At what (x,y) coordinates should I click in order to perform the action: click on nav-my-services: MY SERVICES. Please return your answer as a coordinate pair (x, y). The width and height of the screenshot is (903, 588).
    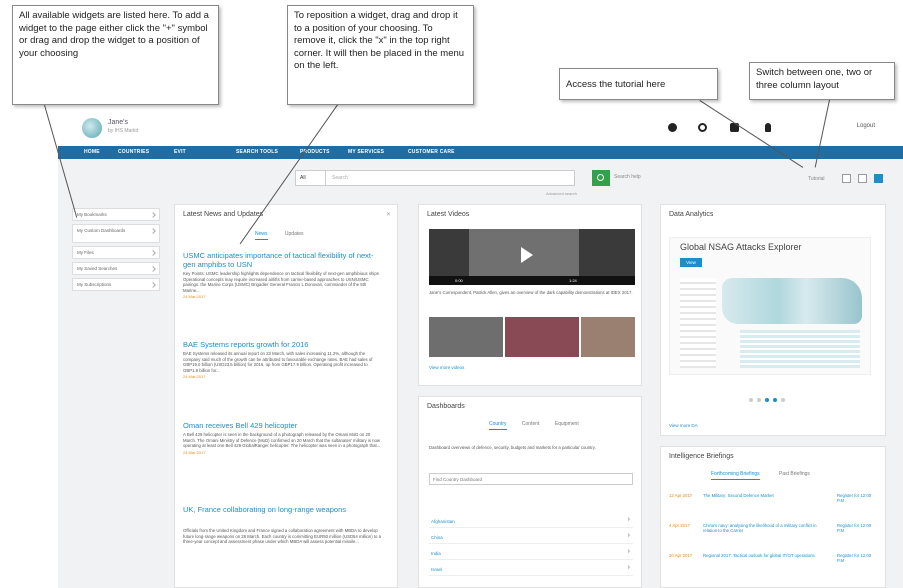
    Looking at the image, I should click on (366, 152).